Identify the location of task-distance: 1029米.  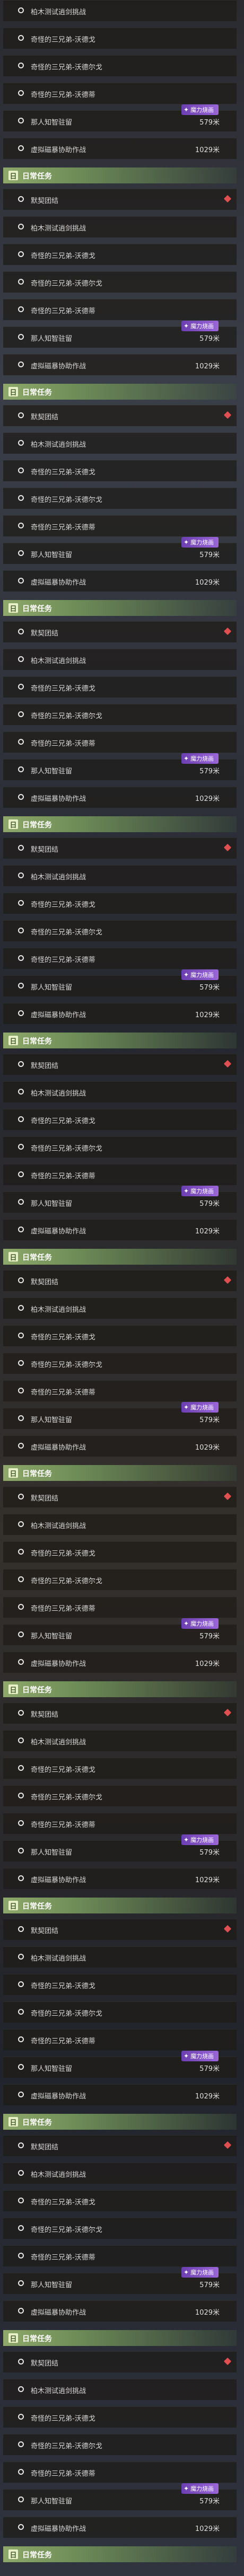
(208, 799).